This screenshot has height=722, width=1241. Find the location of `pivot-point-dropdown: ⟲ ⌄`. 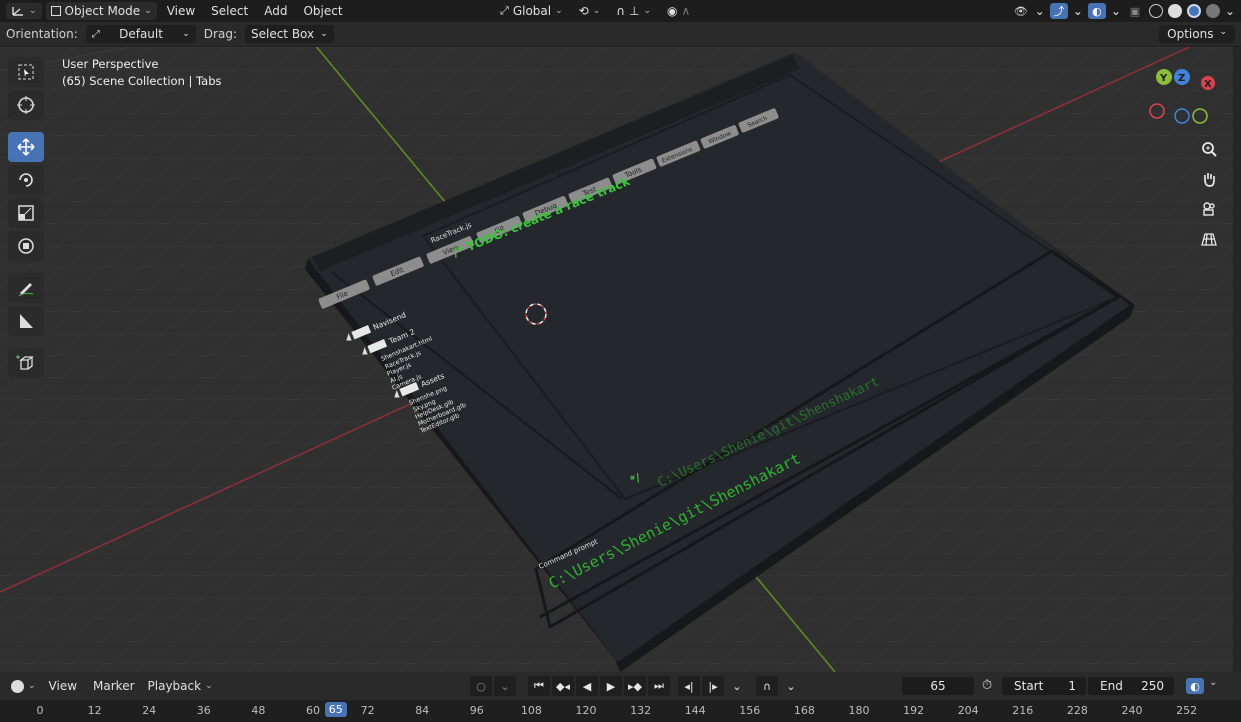

pivot-point-dropdown: ⟲ ⌄ is located at coordinates (590, 11).